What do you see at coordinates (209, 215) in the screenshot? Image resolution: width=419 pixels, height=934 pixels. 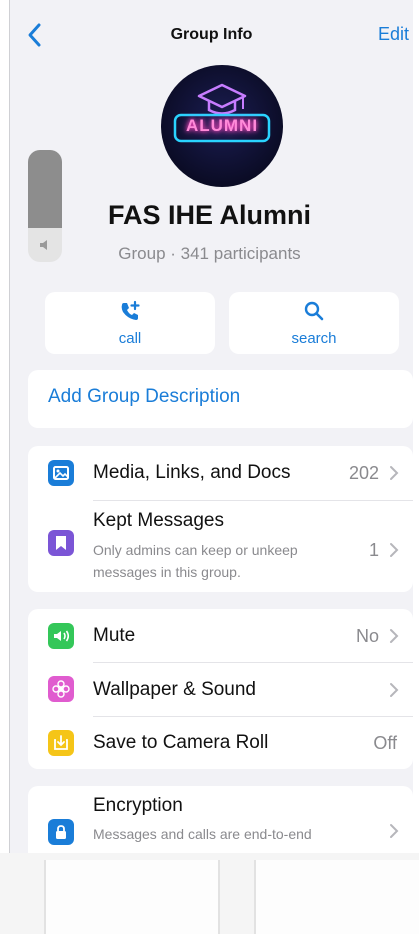 I see `group-name: FAS IHE Alumni` at bounding box center [209, 215].